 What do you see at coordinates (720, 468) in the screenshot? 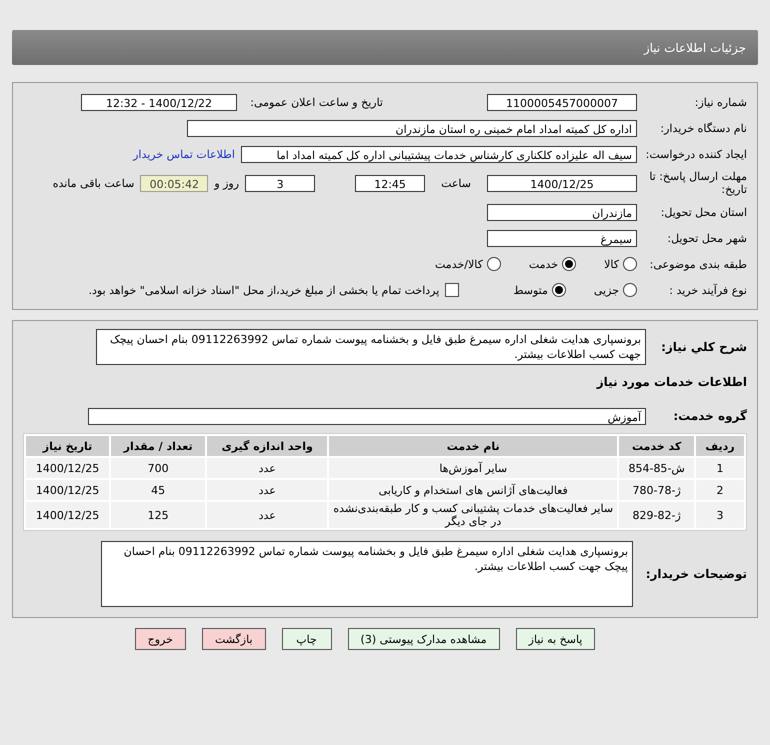
I see `table-cell: 1` at bounding box center [720, 468].